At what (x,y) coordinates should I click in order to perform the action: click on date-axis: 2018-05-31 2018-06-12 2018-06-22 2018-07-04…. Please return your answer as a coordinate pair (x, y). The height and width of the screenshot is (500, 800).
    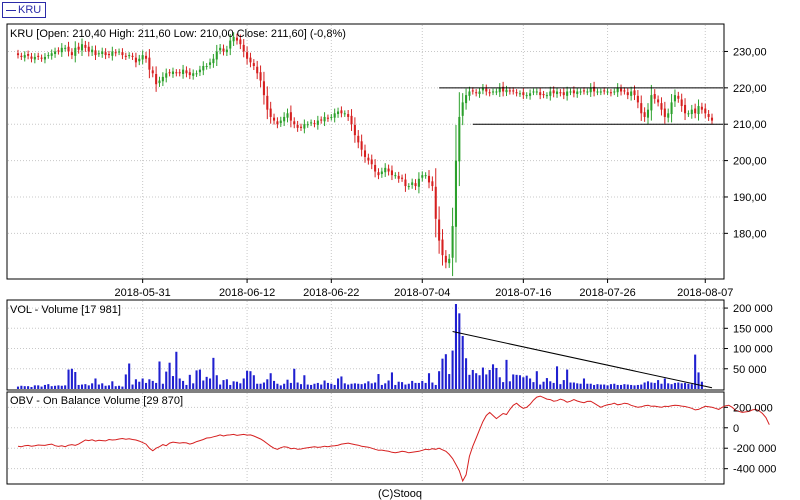
    Looking at the image, I should click on (424, 289).